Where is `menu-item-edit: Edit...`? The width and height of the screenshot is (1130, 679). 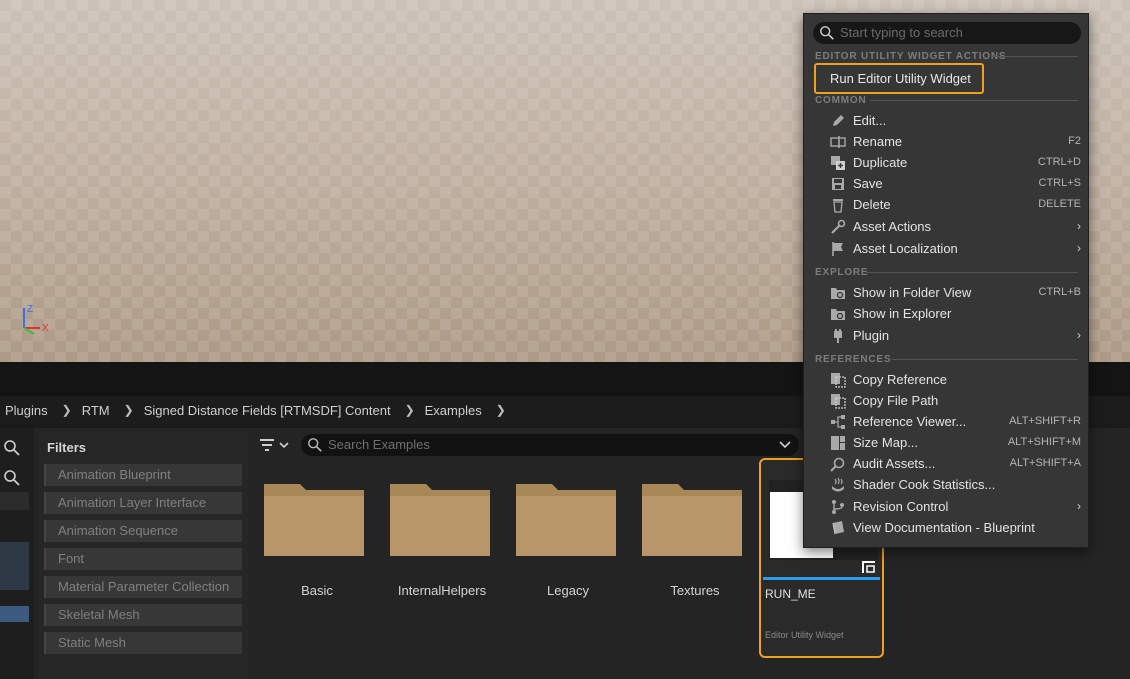 menu-item-edit: Edit... is located at coordinates (947, 121).